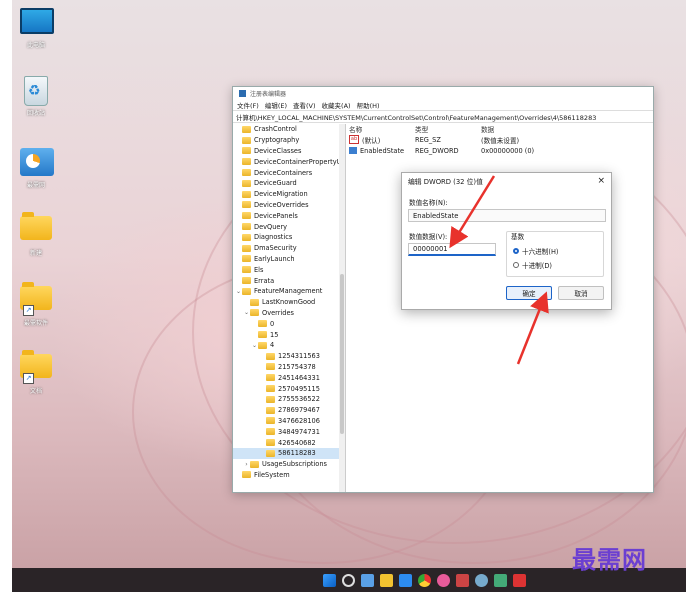 The height and width of the screenshot is (592, 686). Describe the element at coordinates (537, 266) in the screenshot. I see `radio-dec-label: 十进制(D)` at that location.